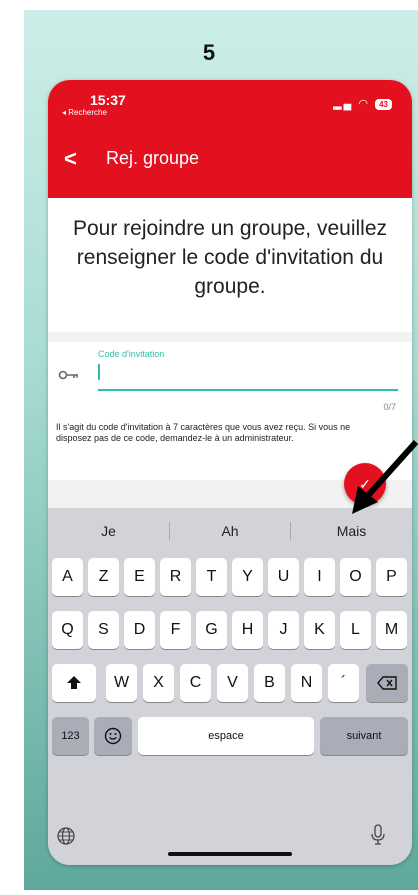  Describe the element at coordinates (389, 407) in the screenshot. I see `char-counter: 0/7` at that location.